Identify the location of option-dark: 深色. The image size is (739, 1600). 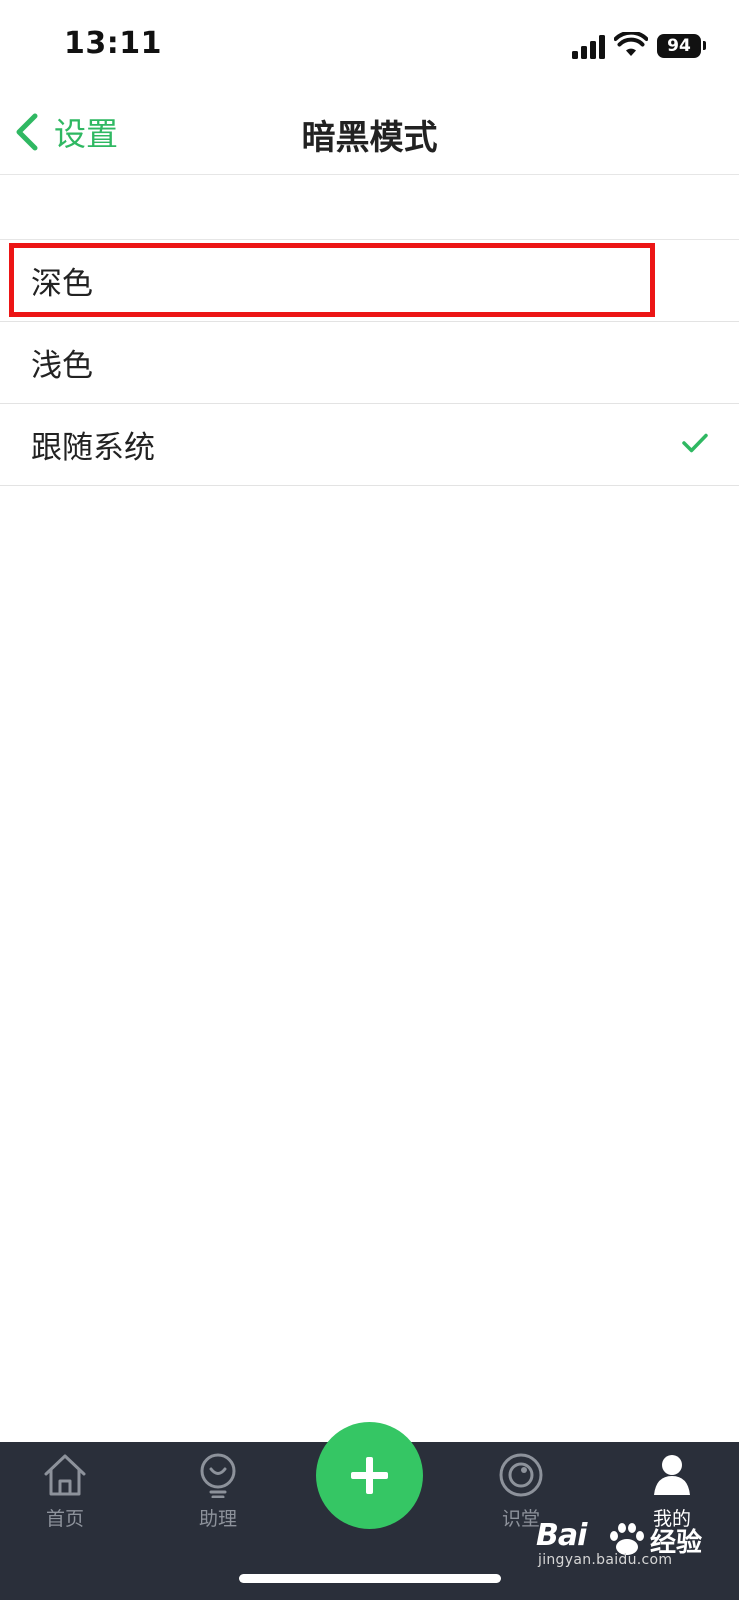
(369, 281).